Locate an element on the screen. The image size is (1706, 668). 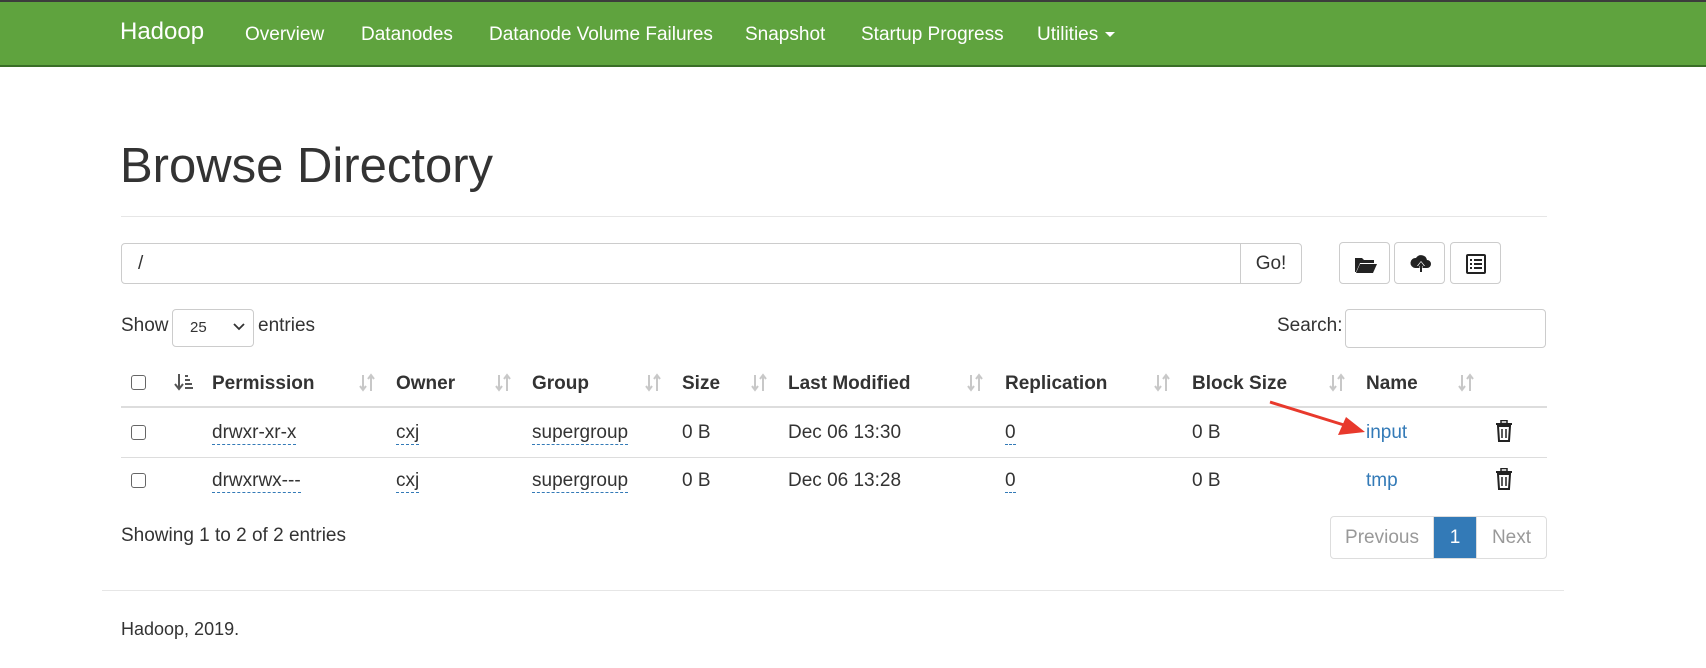
footer-text: Hadoop, 2019. is located at coordinates (180, 629).